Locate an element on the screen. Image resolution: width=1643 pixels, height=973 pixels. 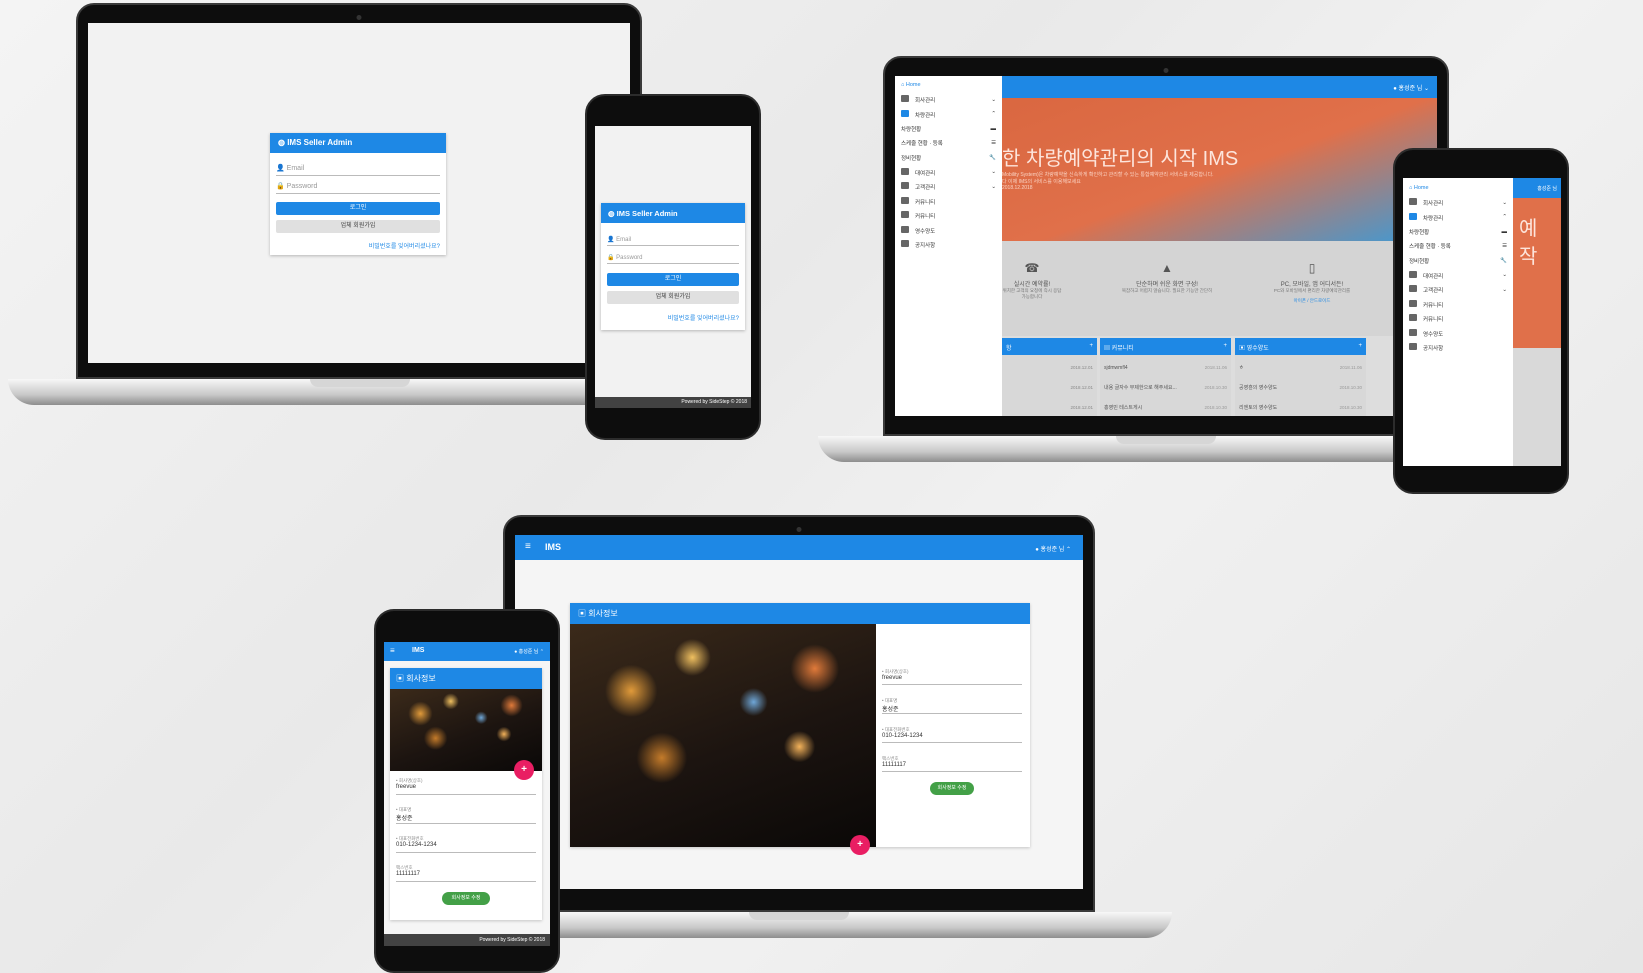
list-item: 공영휸의 영수양도 2018.10.30 is located at coordinates (1300, 388).